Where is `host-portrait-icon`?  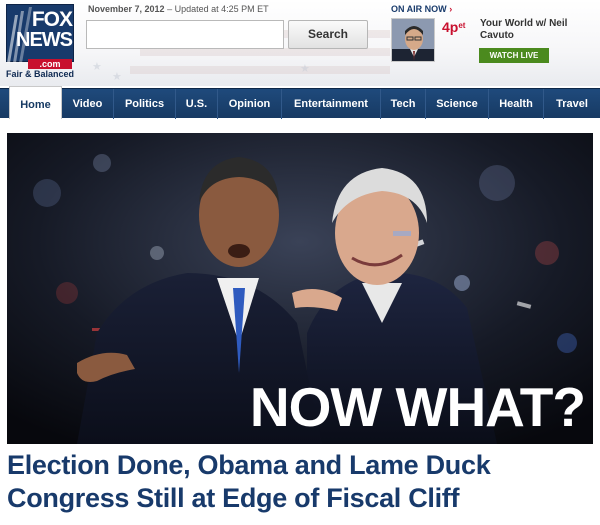 host-portrait-icon is located at coordinates (413, 40).